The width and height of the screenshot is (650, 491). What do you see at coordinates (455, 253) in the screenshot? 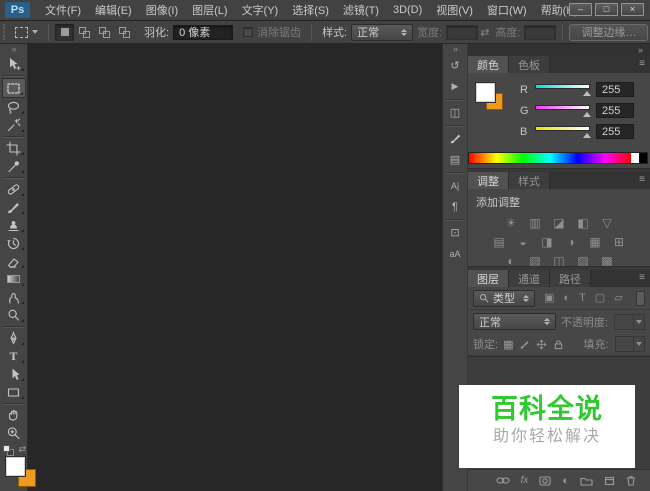
I see `character-styles-panel-icon: aA` at bounding box center [455, 253].